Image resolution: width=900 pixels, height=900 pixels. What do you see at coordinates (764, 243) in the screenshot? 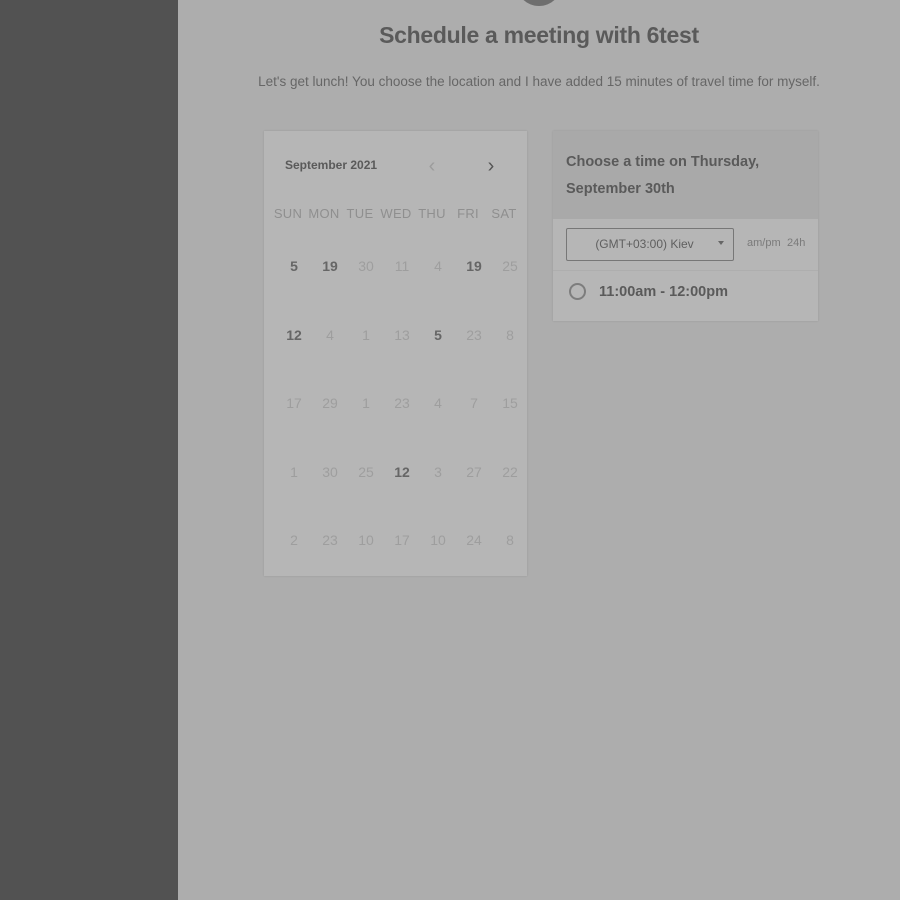
I see `format-ampm-toggle: am/pm` at bounding box center [764, 243].